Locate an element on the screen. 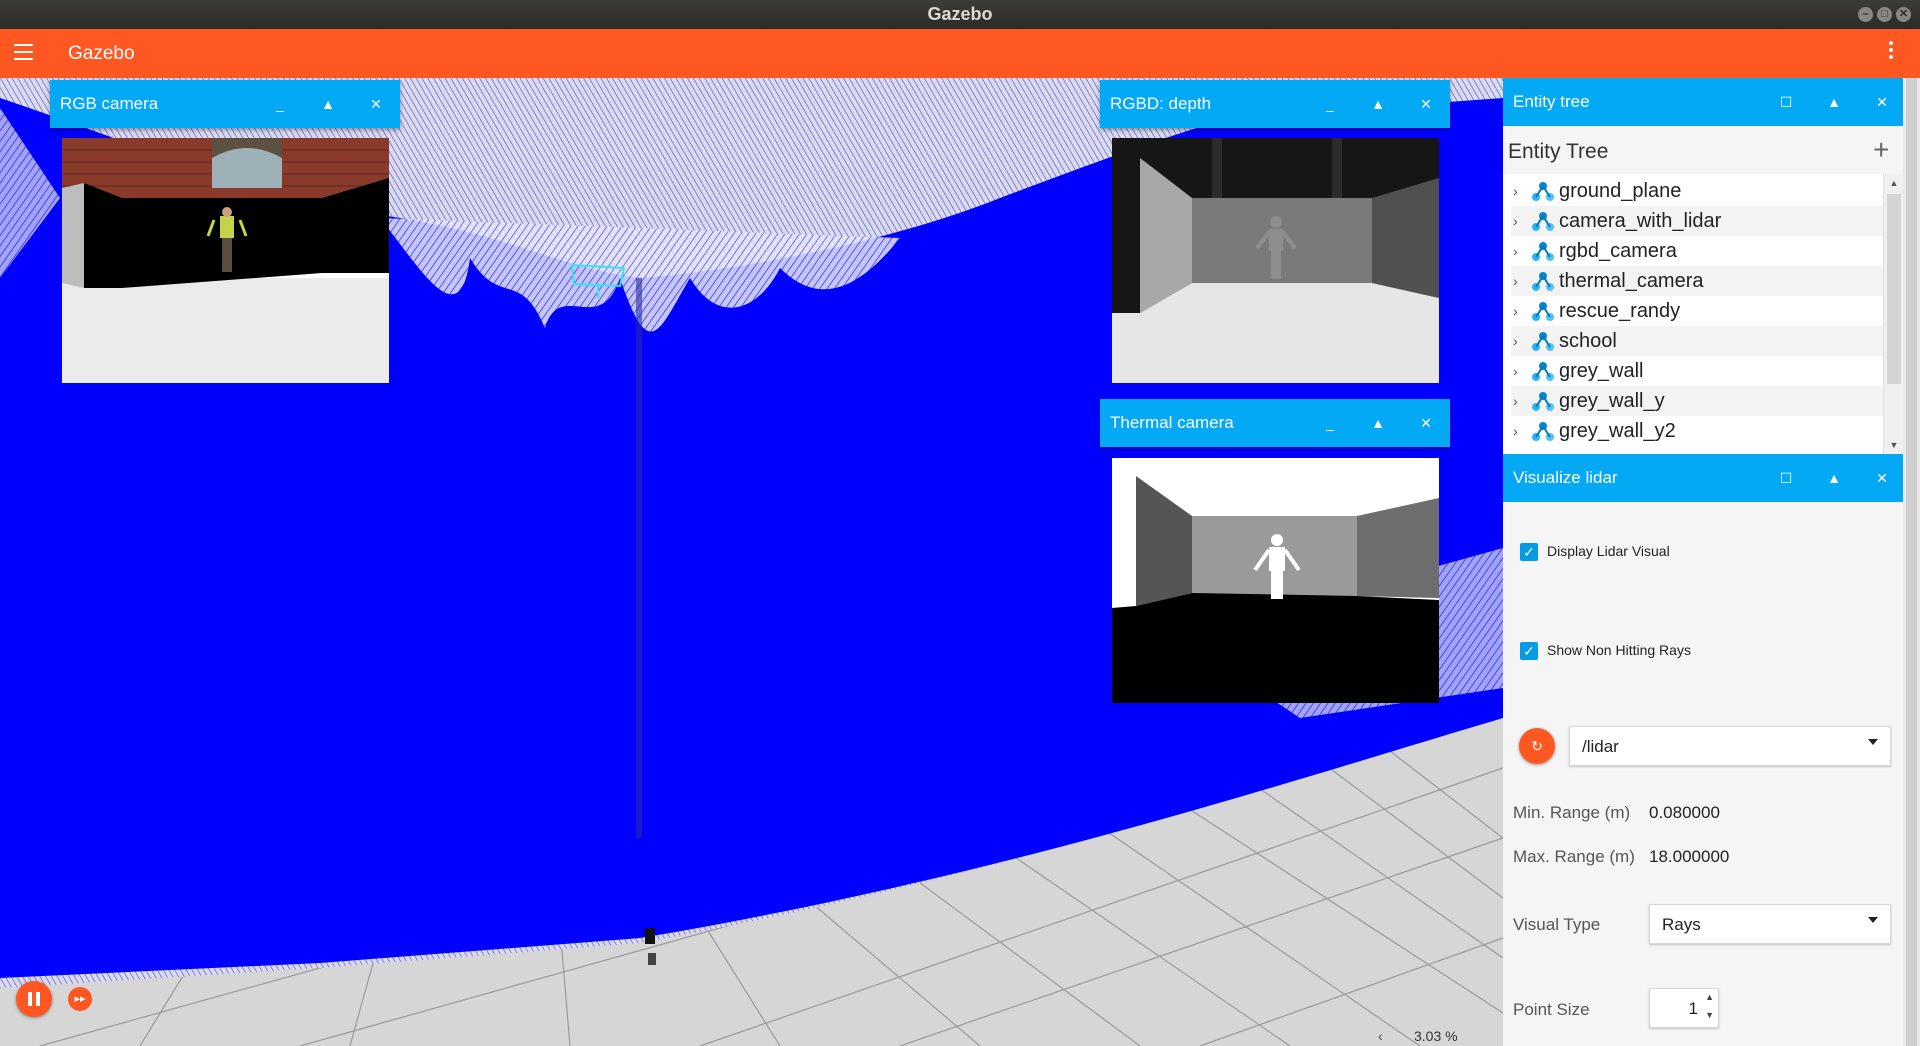 The width and height of the screenshot is (1920, 1046). right-panel-scrollbar is located at coordinates (1911, 562).